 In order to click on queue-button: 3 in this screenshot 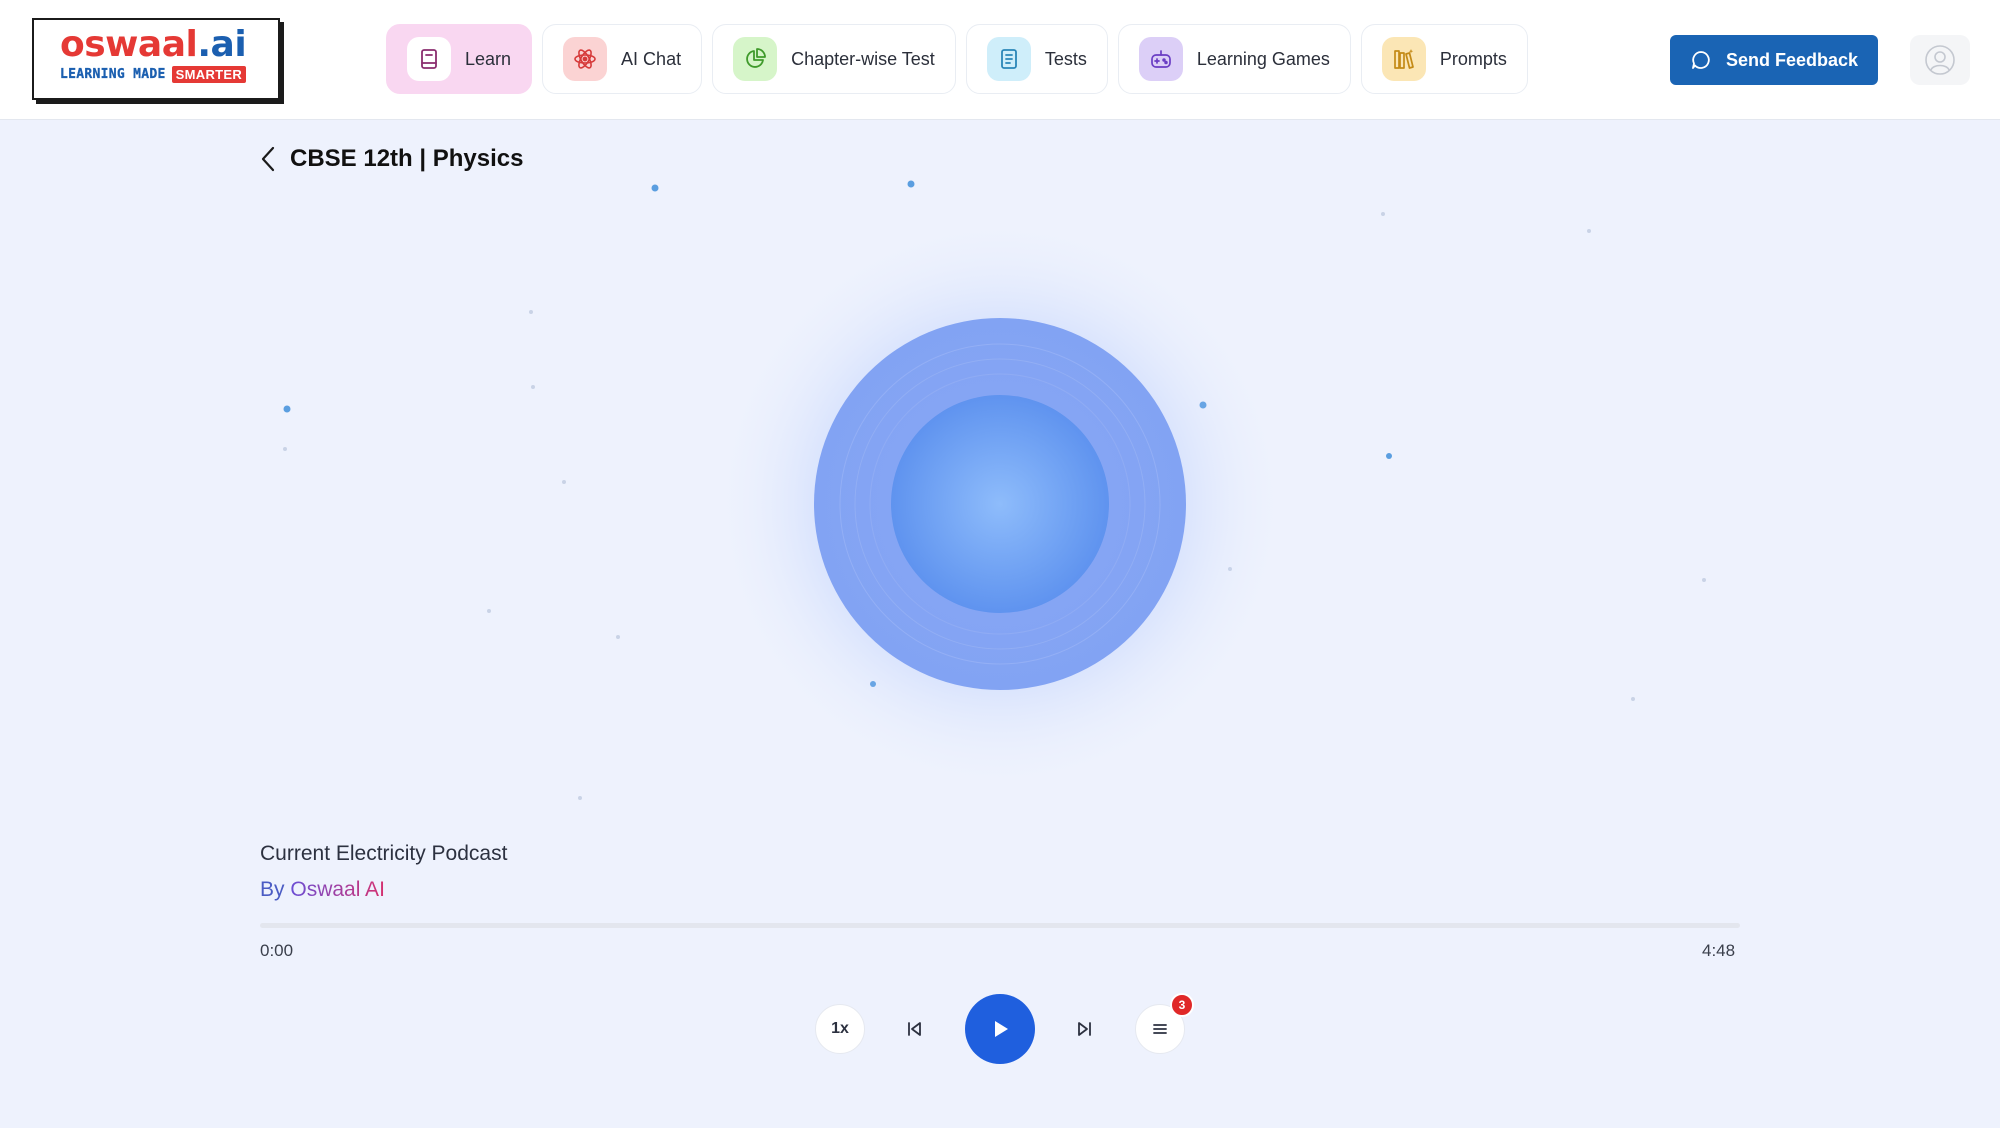, I will do `click(1164, 1023)`.